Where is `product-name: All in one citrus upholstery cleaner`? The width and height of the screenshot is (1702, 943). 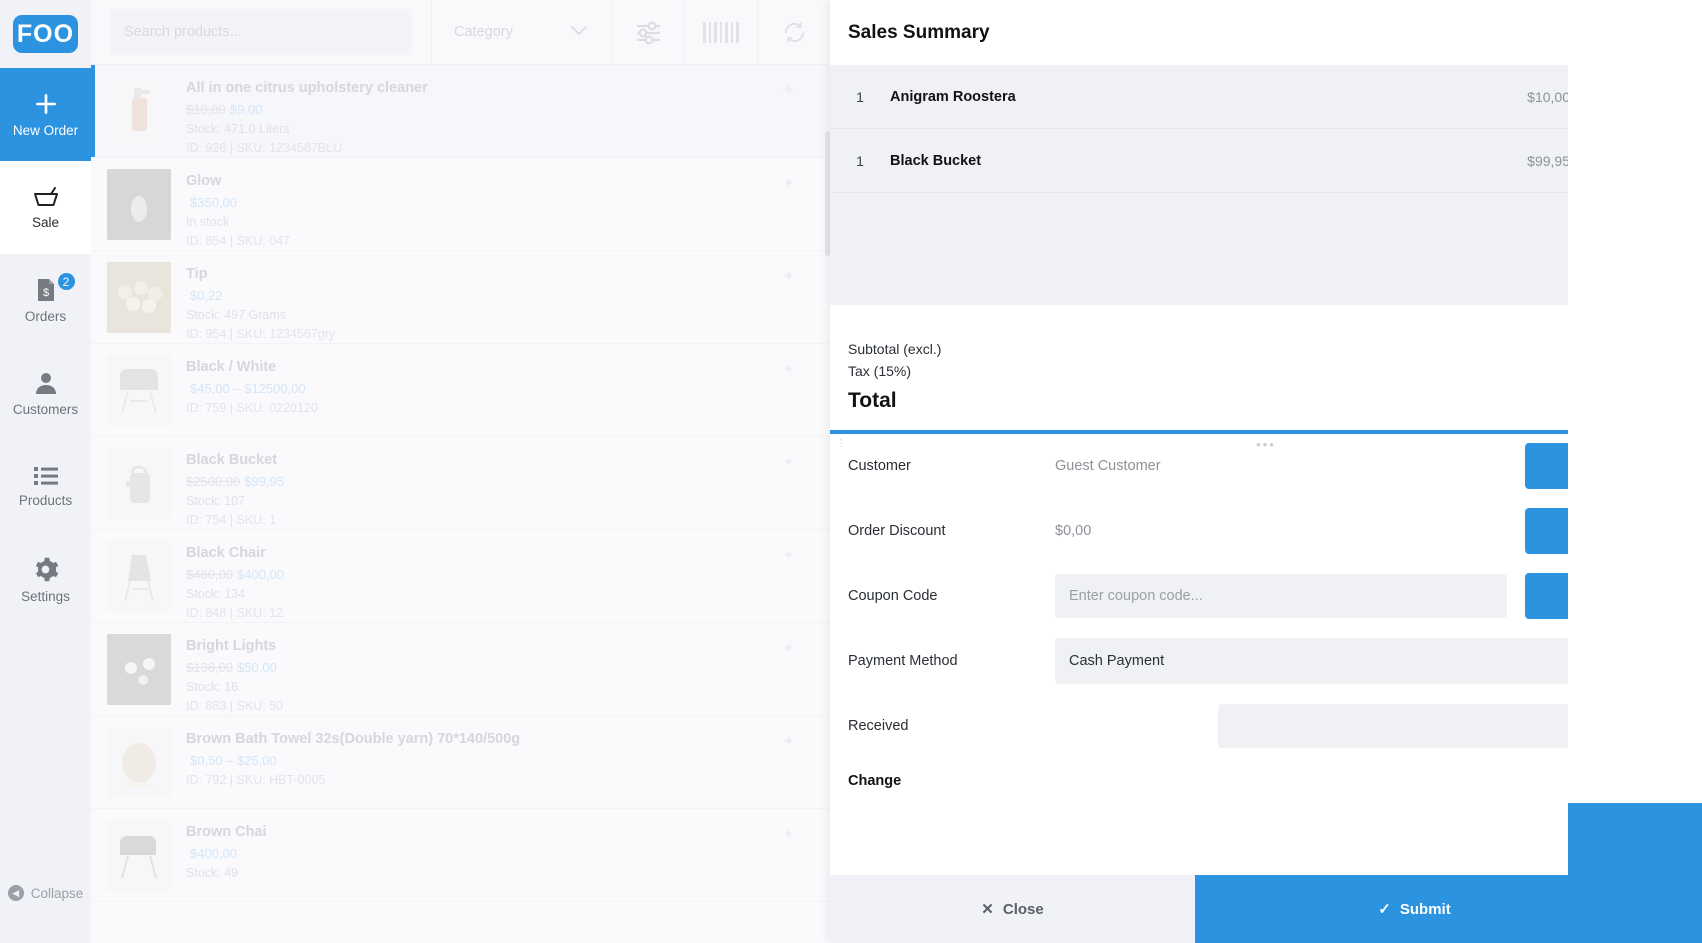 product-name: All in one citrus upholstery cleaner is located at coordinates (307, 88).